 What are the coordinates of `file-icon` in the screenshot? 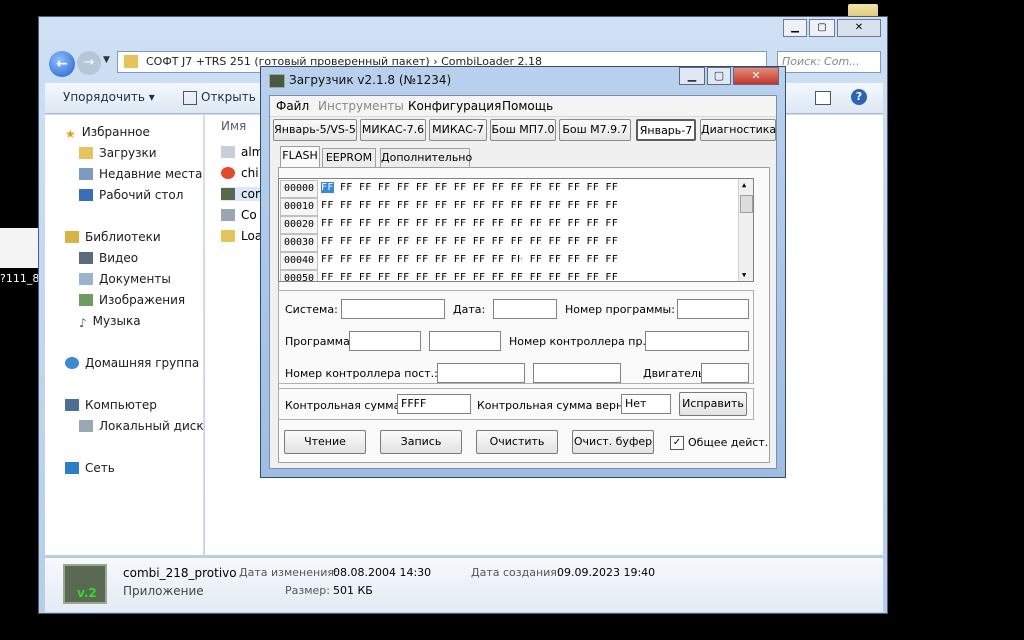 It's located at (228, 152).